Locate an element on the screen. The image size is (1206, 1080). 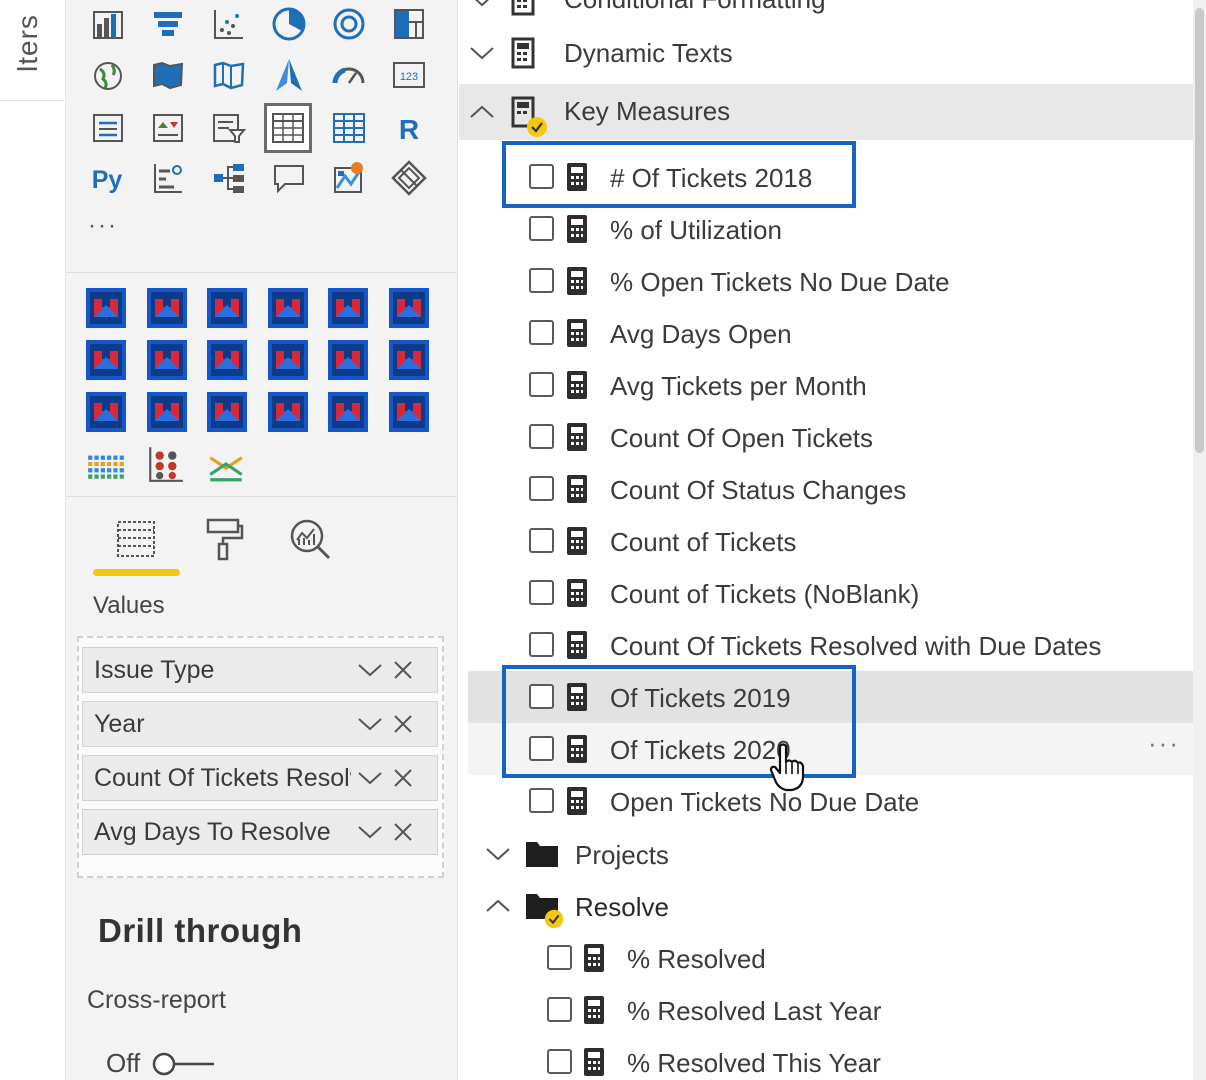
measure-row: Avg Days Open is located at coordinates (826, 333).